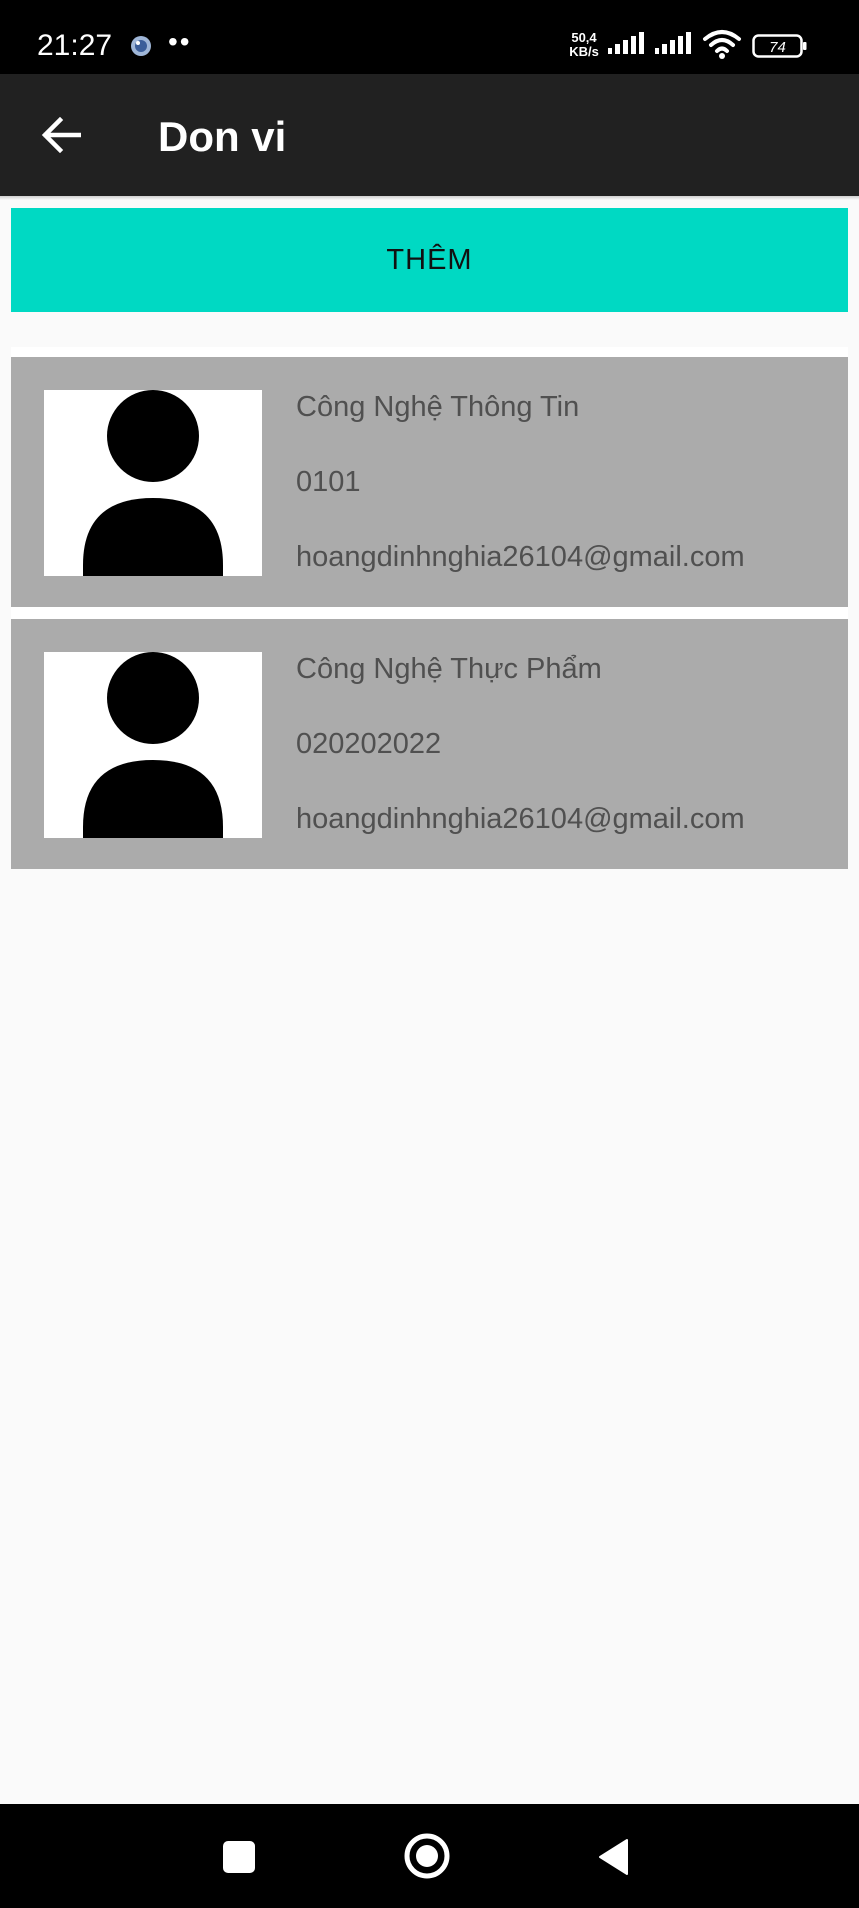  Describe the element at coordinates (222, 136) in the screenshot. I see `page-title: Don vi` at that location.